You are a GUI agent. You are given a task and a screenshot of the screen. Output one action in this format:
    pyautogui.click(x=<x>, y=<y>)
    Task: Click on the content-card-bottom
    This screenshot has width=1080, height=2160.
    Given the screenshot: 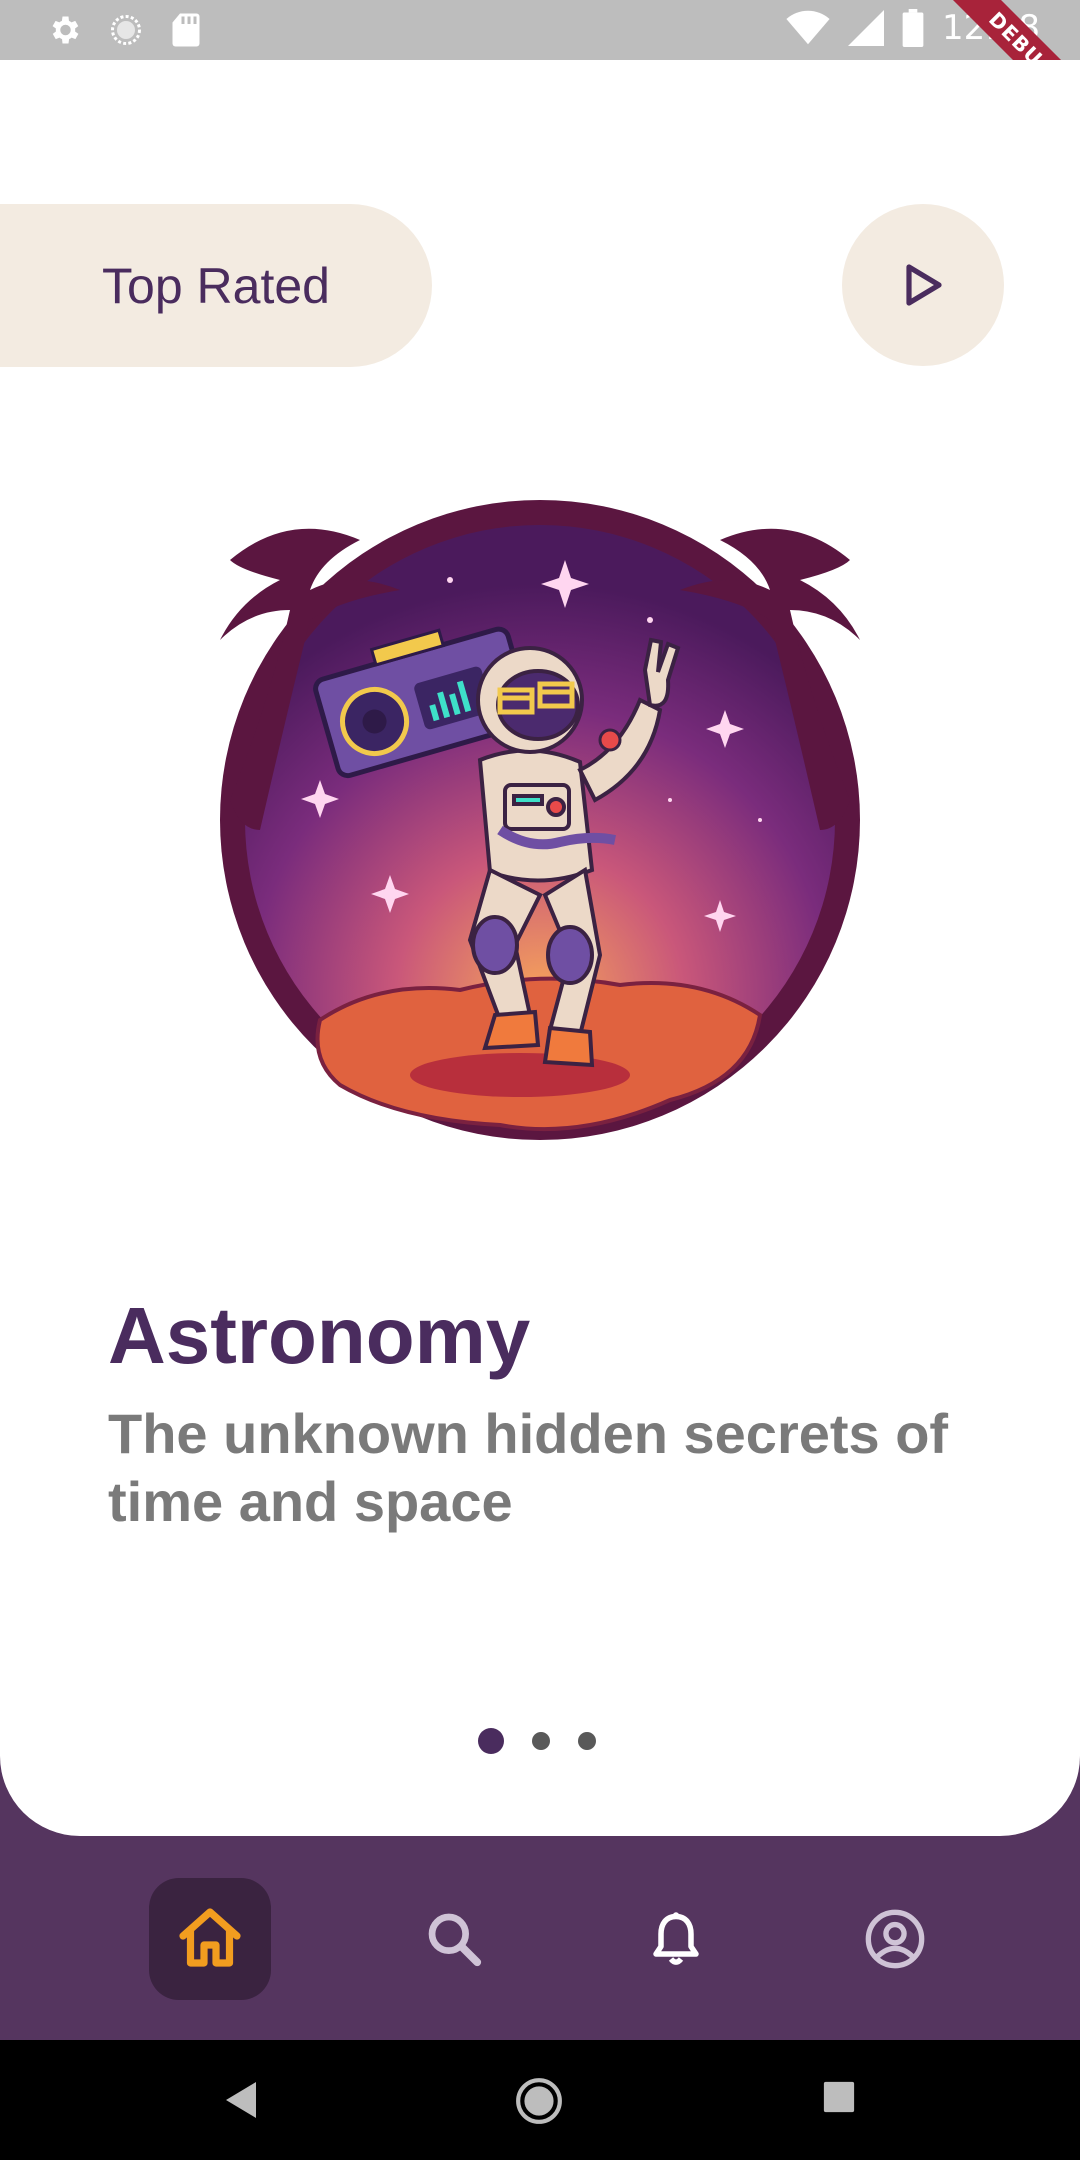 What is the action you would take?
    pyautogui.click(x=540, y=1718)
    